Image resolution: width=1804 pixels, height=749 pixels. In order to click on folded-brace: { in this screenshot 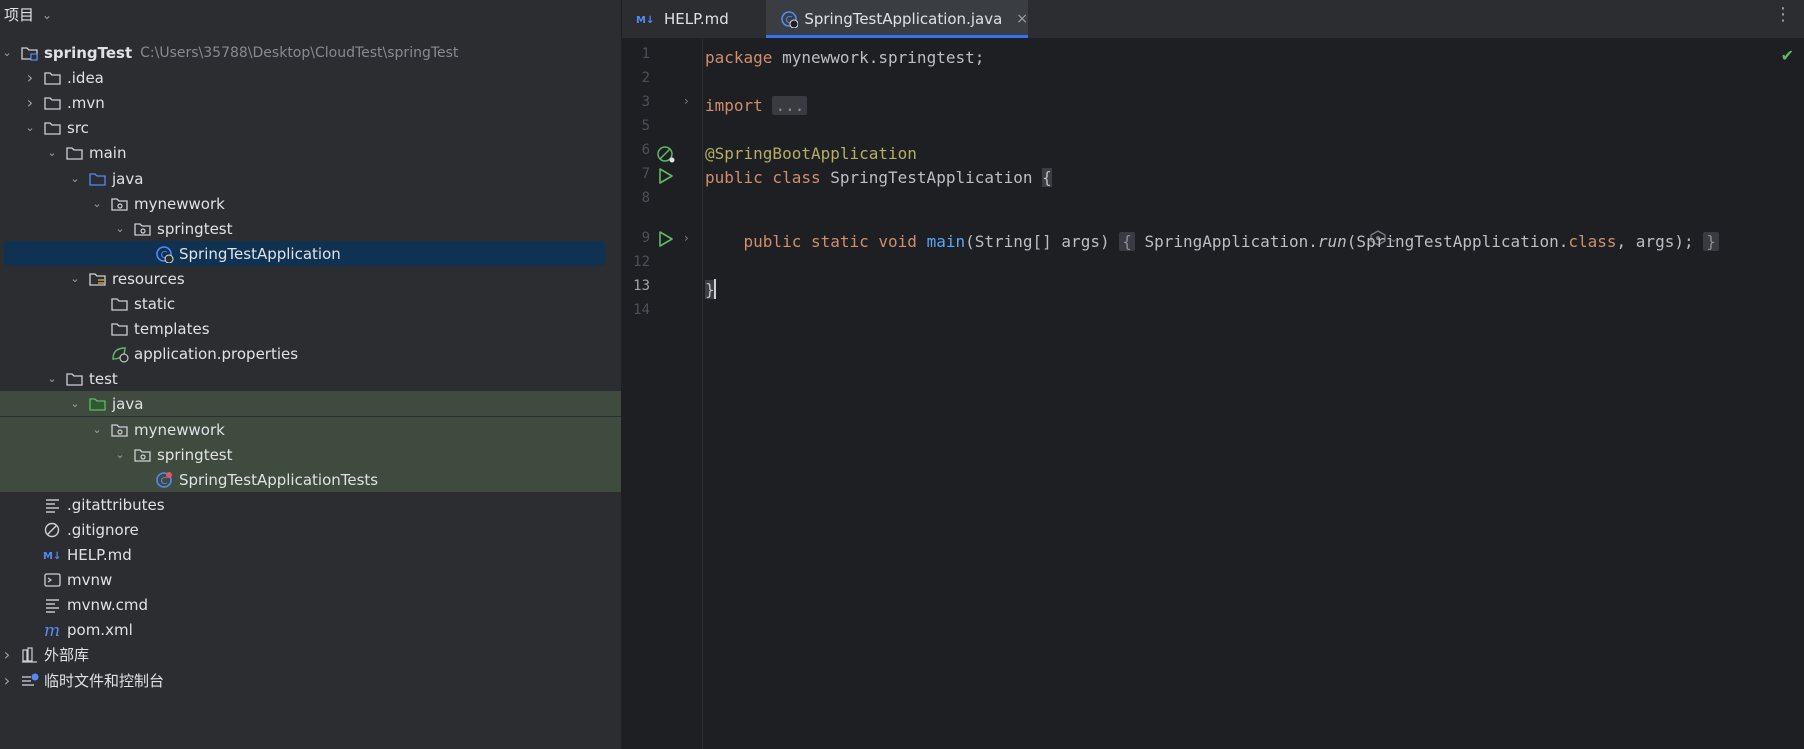, I will do `click(1127, 241)`.